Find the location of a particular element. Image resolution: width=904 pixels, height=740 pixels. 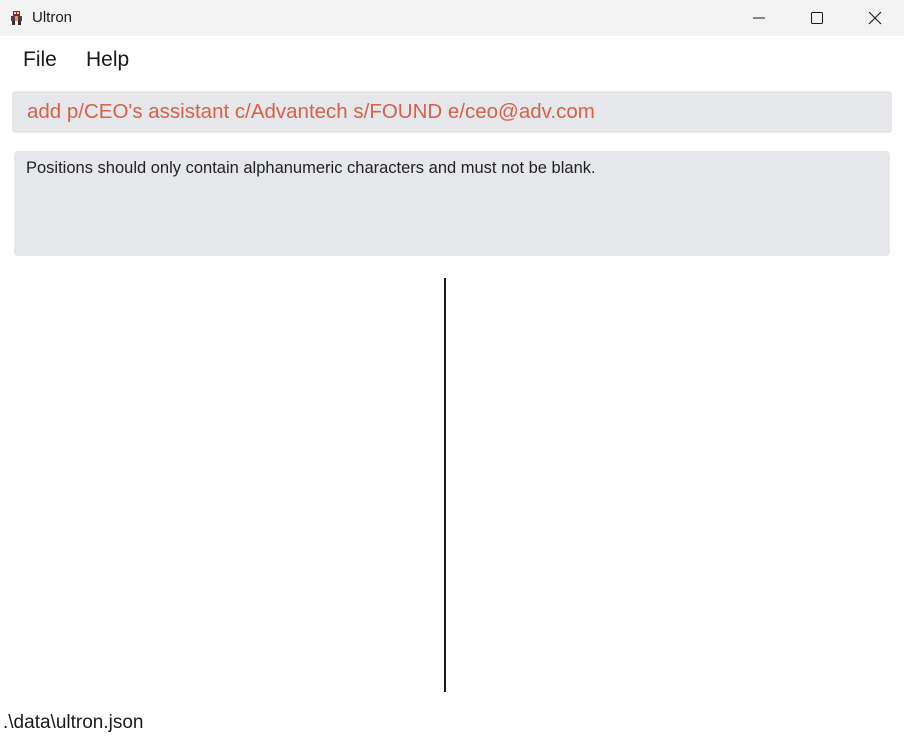

minimize-icon is located at coordinates (759, 18).